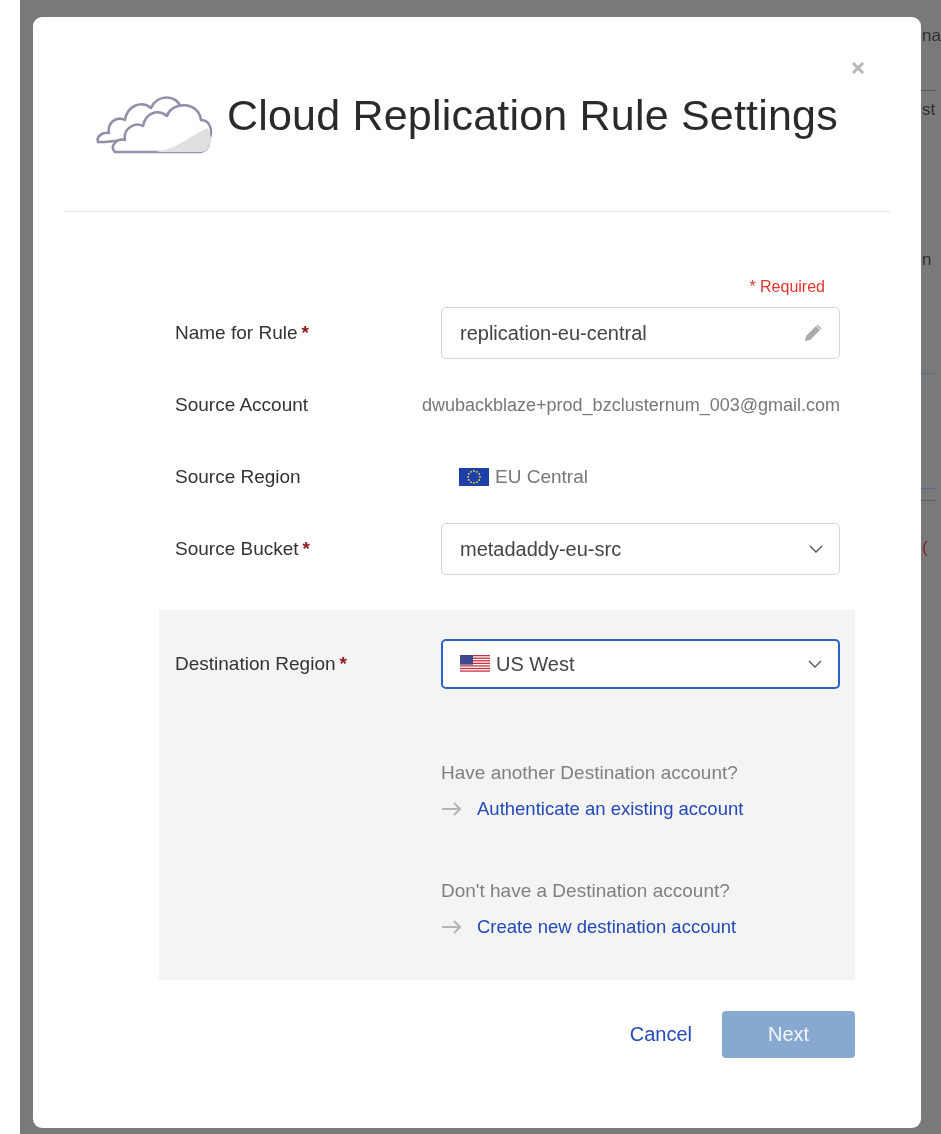 Image resolution: width=941 pixels, height=1134 pixels. What do you see at coordinates (590, 773) in the screenshot?
I see `prompt-text: Have another Destination account?` at bounding box center [590, 773].